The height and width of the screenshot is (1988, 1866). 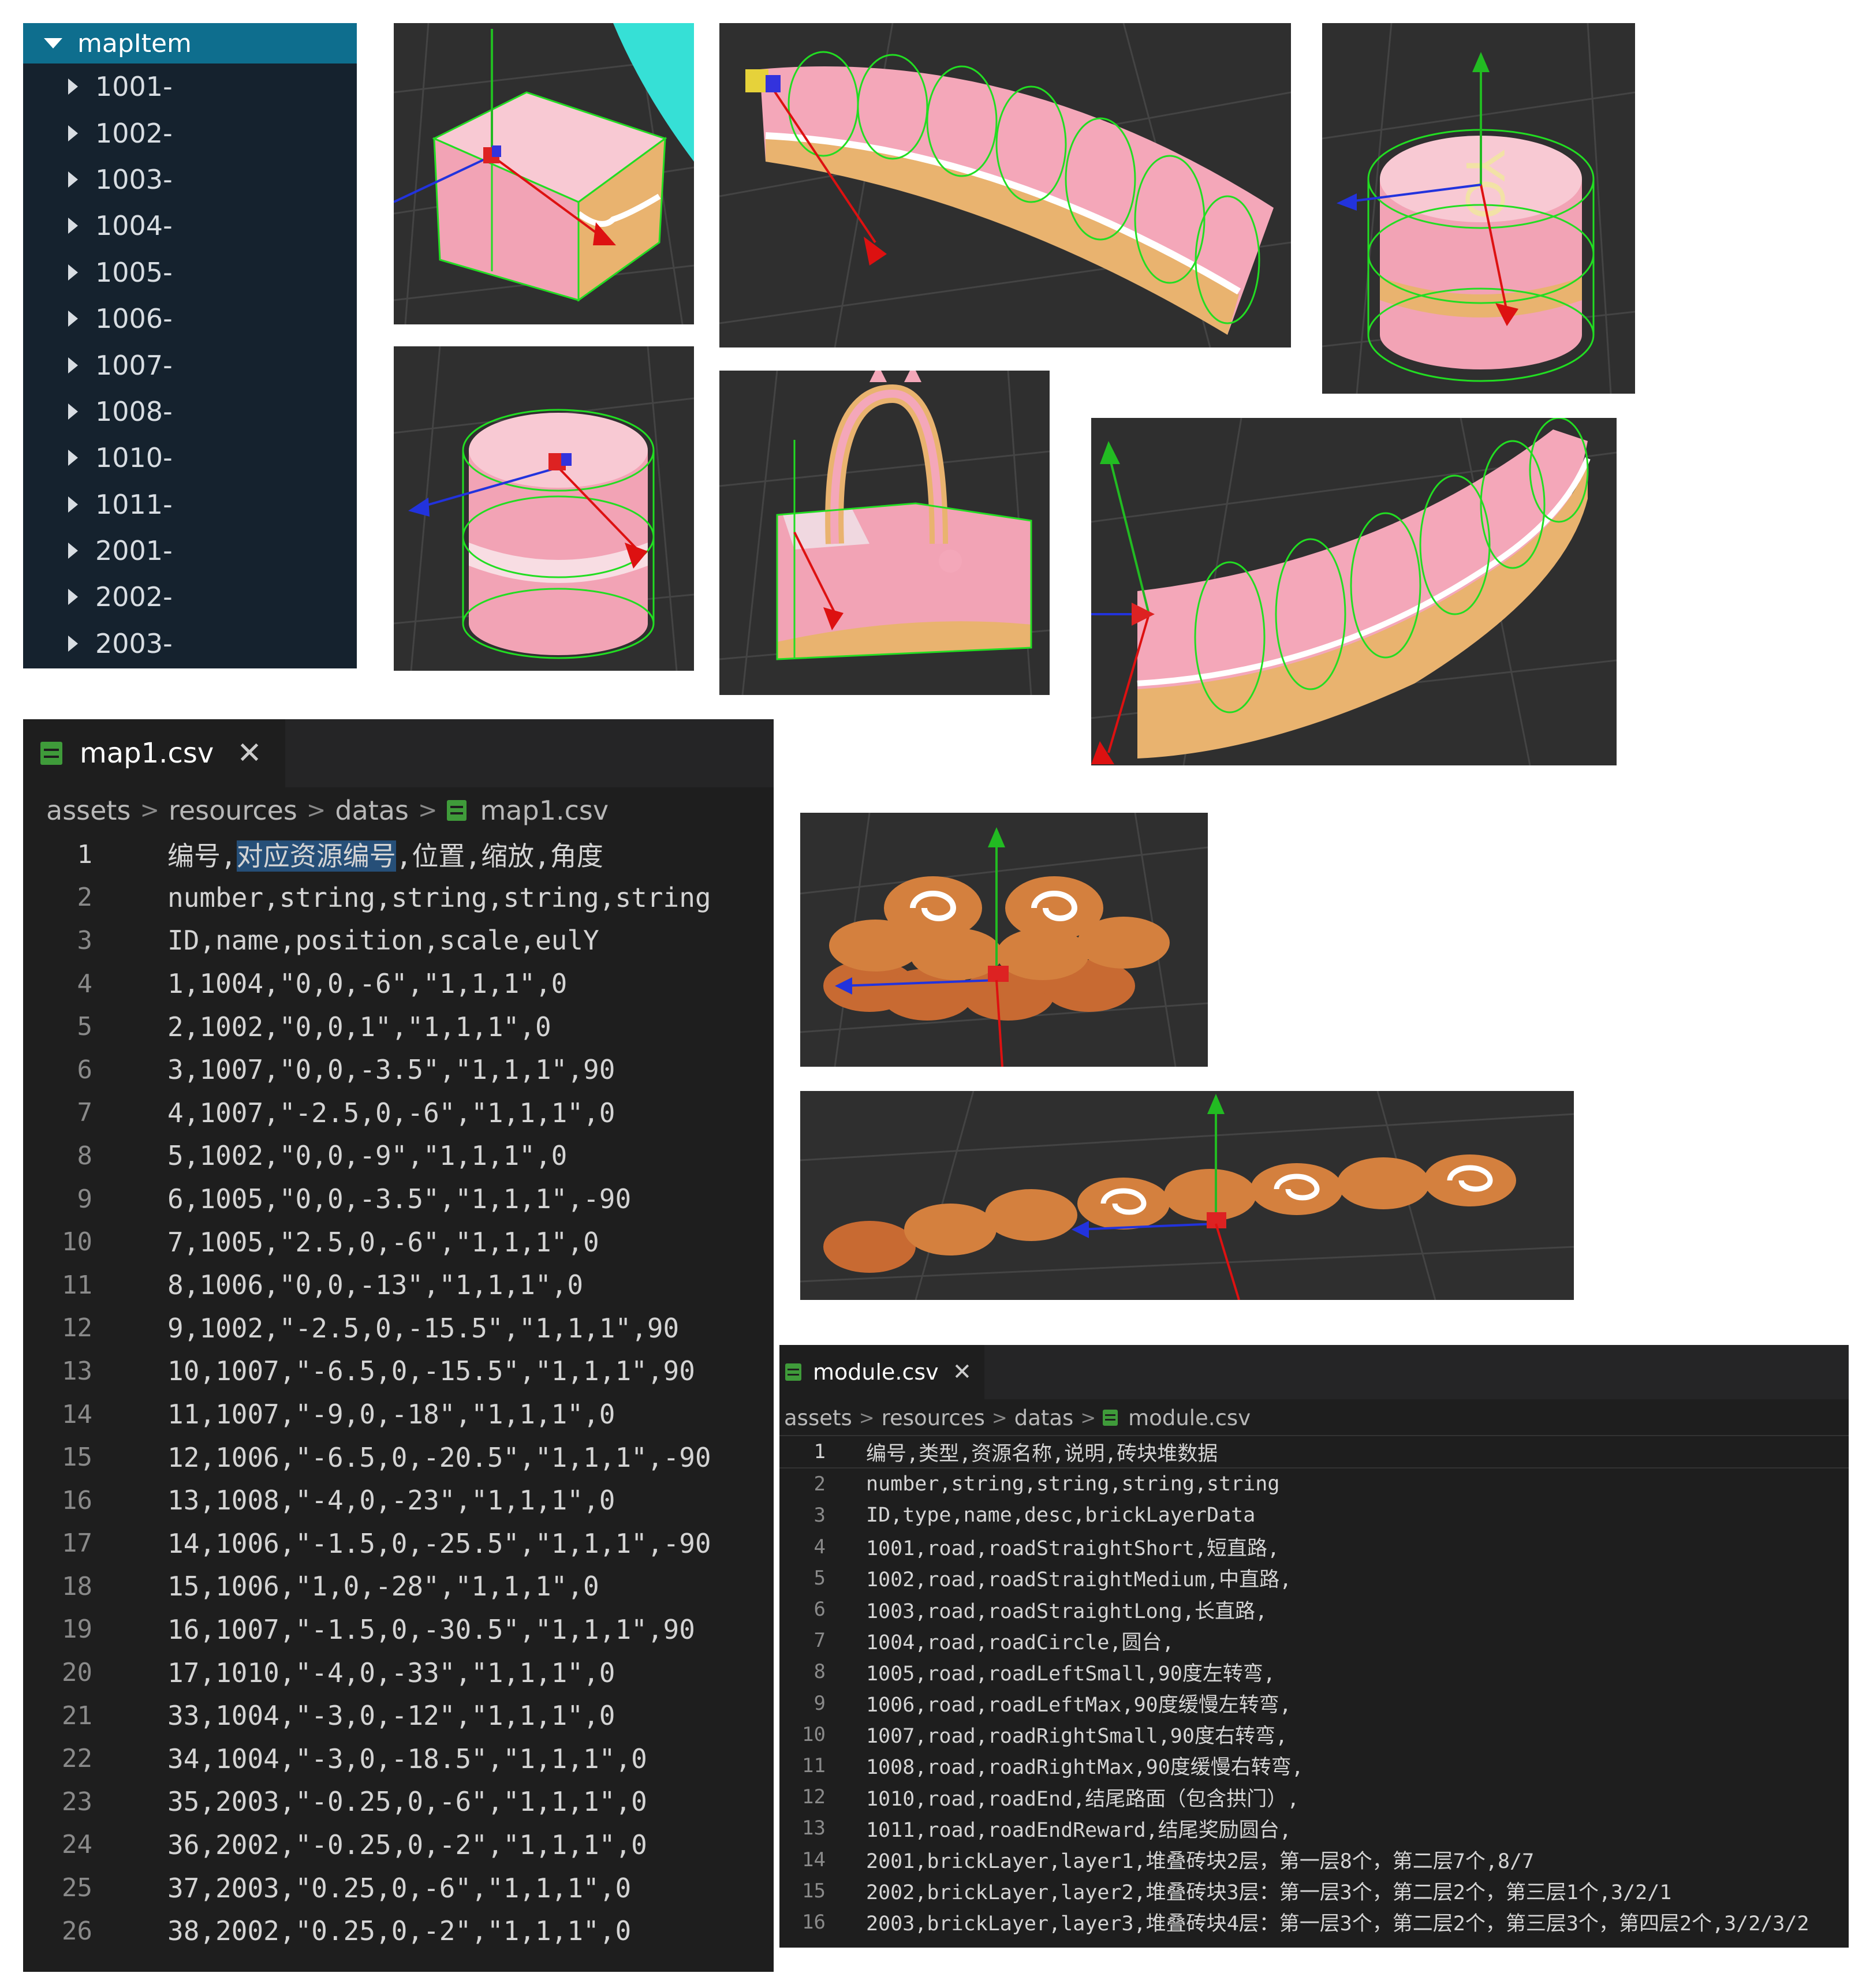 What do you see at coordinates (1314, 1515) in the screenshot?
I see `code-line: 3 ID,type,name,desc,brickLayerData` at bounding box center [1314, 1515].